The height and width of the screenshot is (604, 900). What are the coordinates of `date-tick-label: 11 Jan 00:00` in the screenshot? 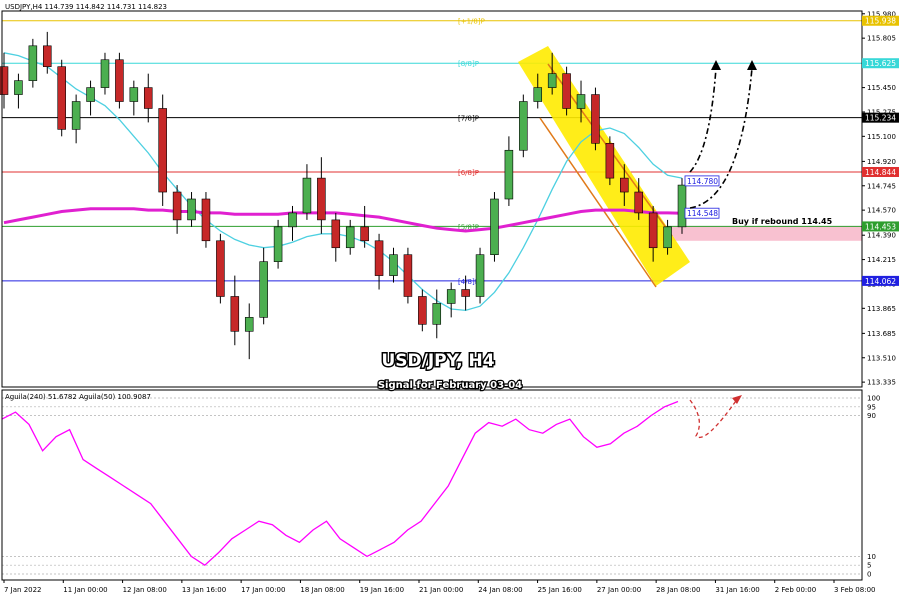 It's located at (85, 590).